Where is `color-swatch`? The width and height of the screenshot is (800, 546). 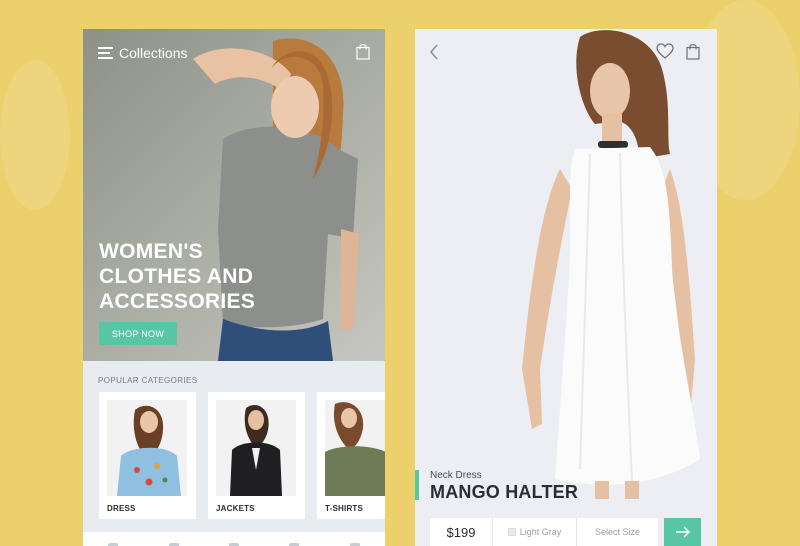 color-swatch is located at coordinates (511, 532).